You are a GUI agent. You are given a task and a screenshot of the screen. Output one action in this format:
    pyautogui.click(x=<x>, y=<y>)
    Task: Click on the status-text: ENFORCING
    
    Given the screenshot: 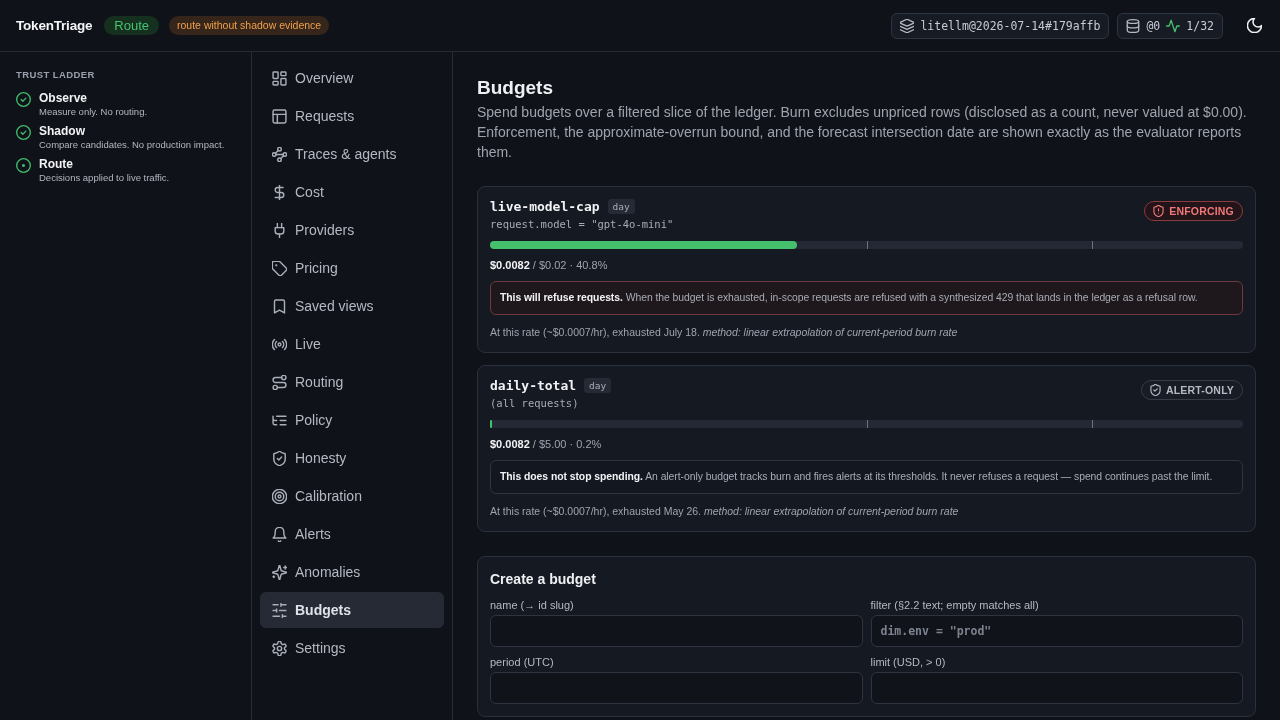 What is the action you would take?
    pyautogui.click(x=1201, y=211)
    